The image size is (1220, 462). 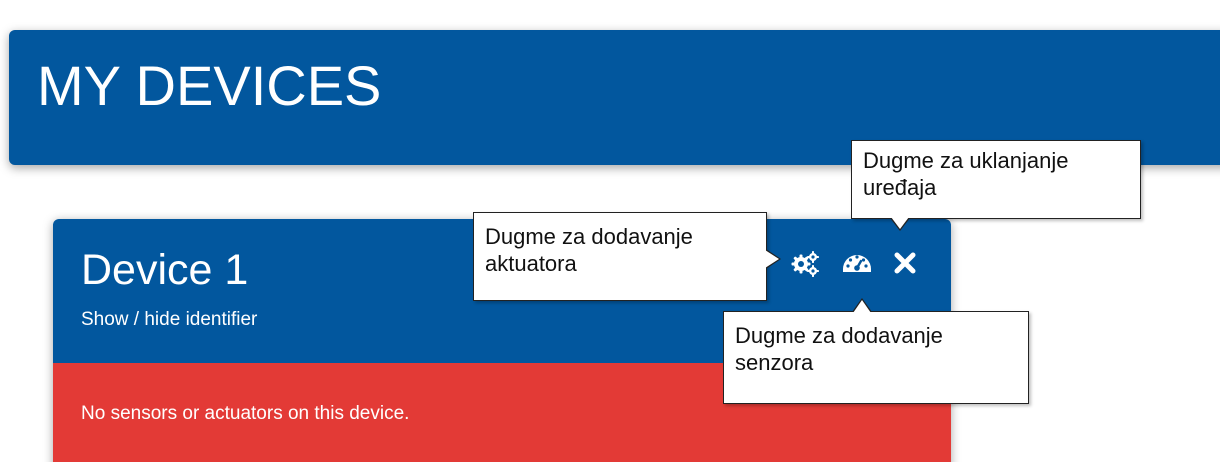 I want to click on callout-remove-device-line2: uređaja, so click(x=900, y=187).